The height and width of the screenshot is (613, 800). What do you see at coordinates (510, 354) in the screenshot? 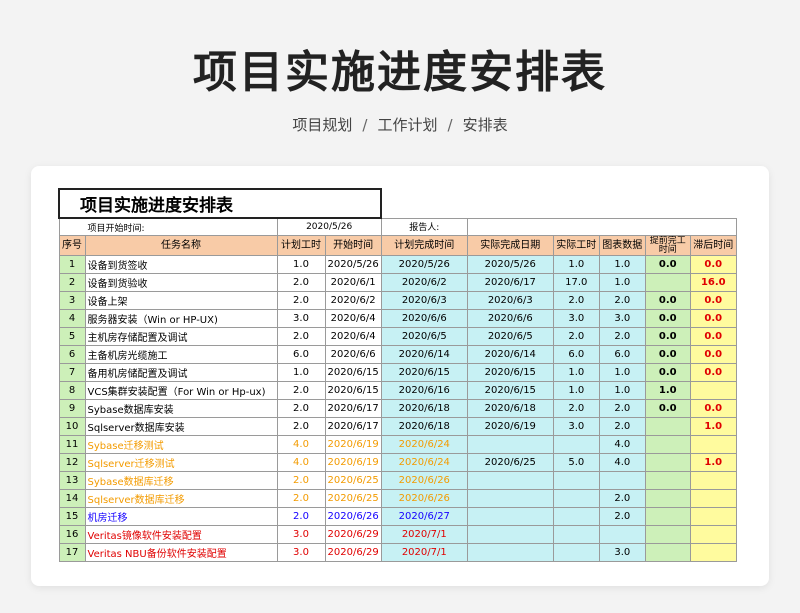
I see `cell-actual-end: 2020/6/14` at bounding box center [510, 354].